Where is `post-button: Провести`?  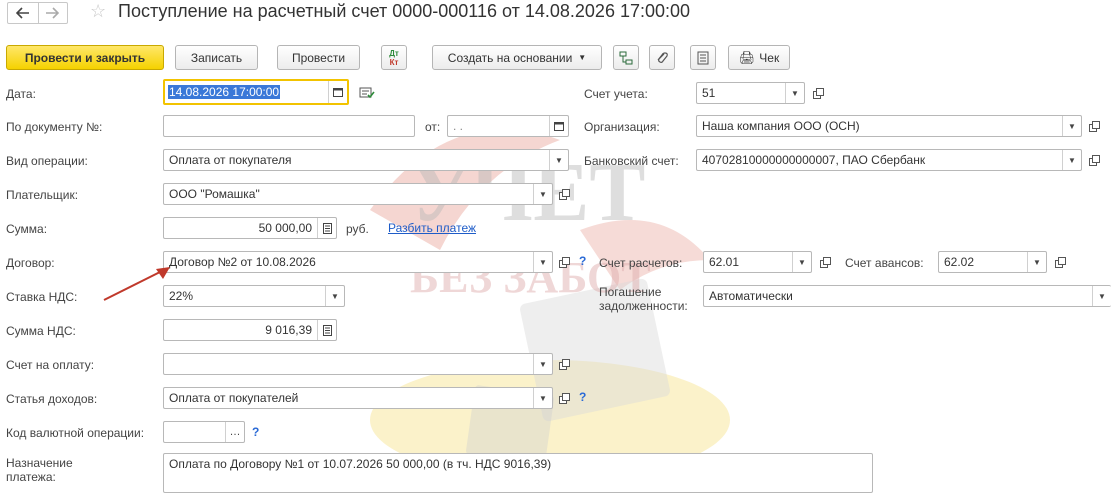 post-button: Провести is located at coordinates (318, 57).